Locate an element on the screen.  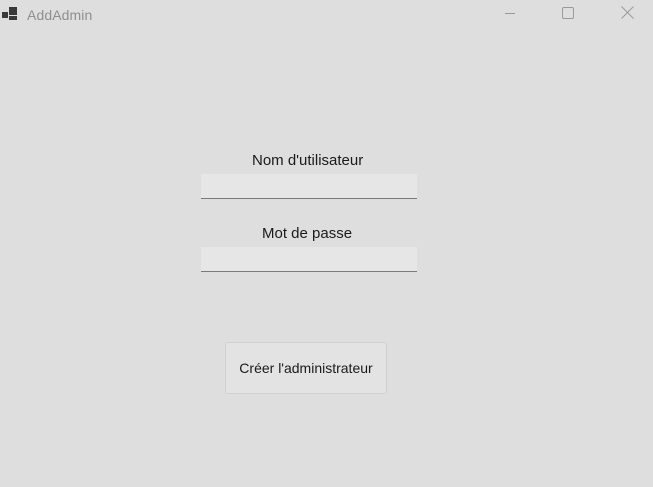
password-label: Mot de passe is located at coordinates (307, 233).